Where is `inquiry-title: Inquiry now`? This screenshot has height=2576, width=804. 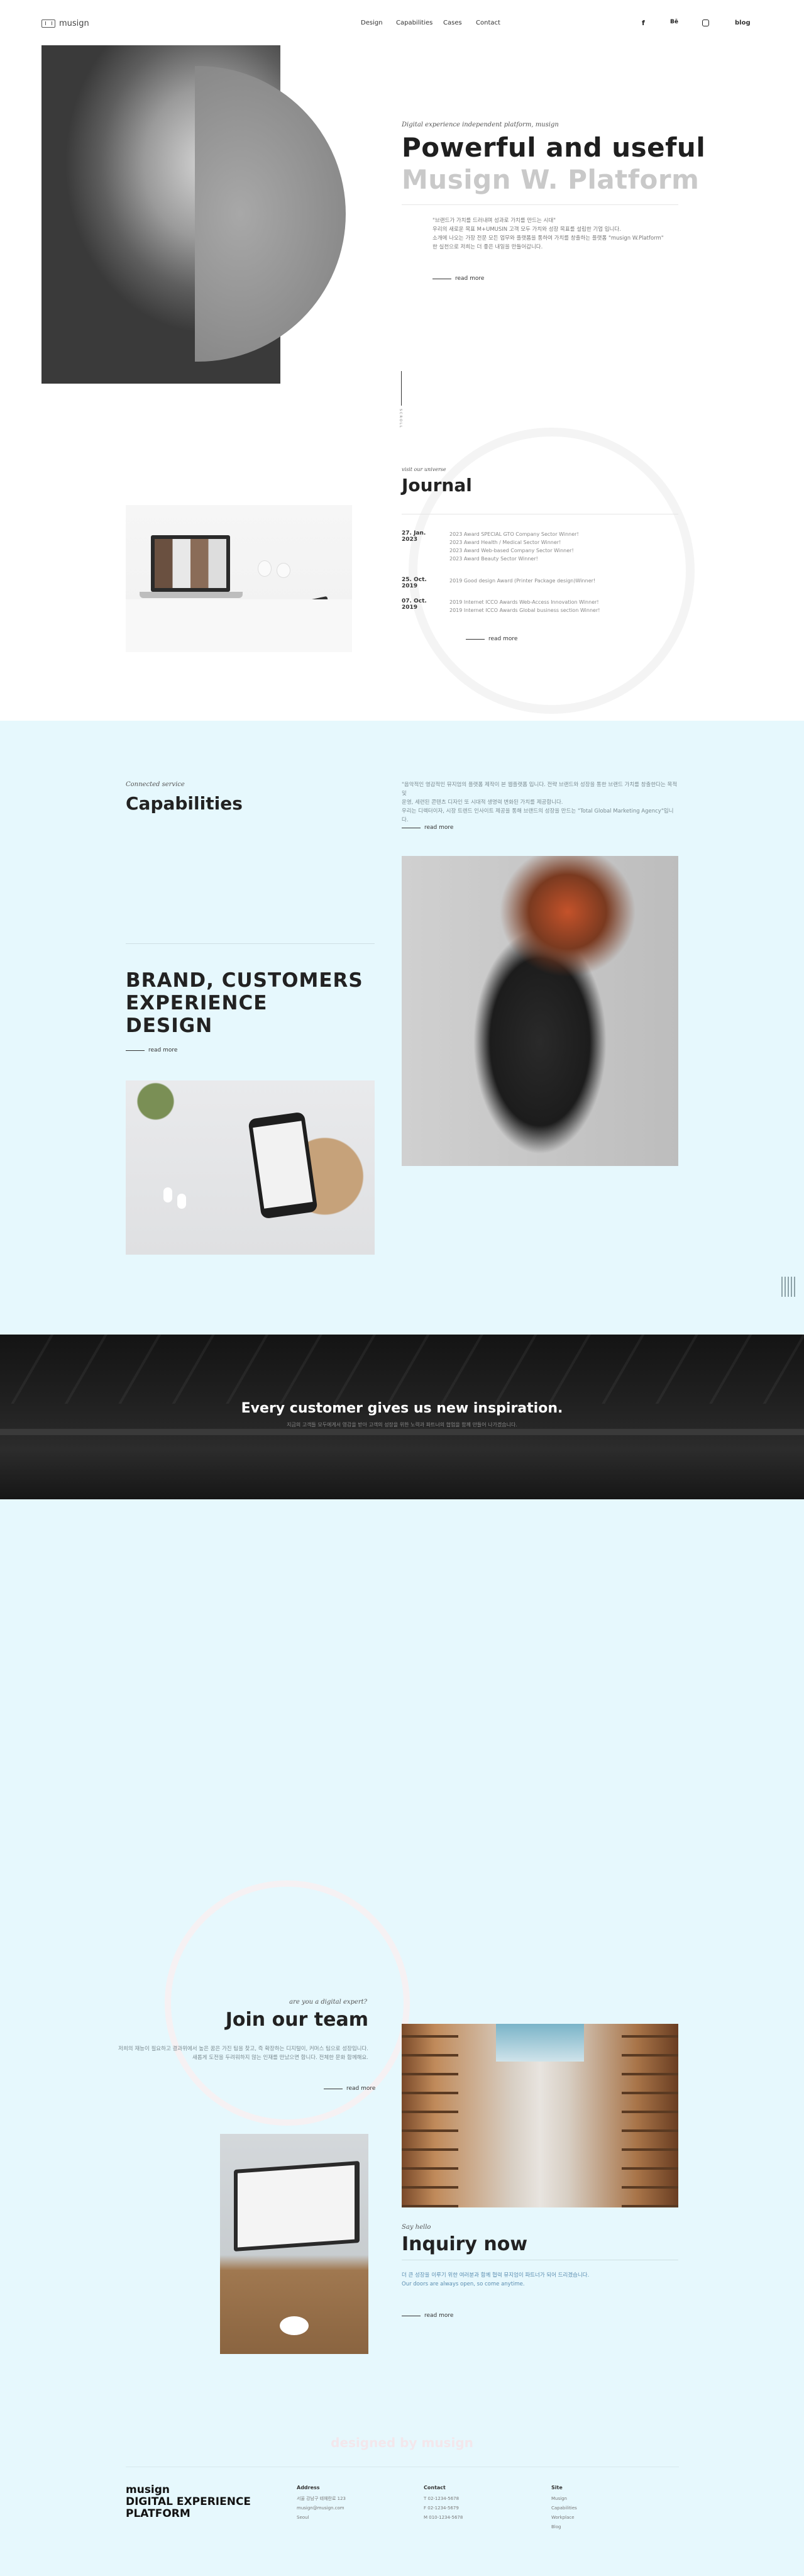
inquiry-title: Inquiry now is located at coordinates (465, 2244).